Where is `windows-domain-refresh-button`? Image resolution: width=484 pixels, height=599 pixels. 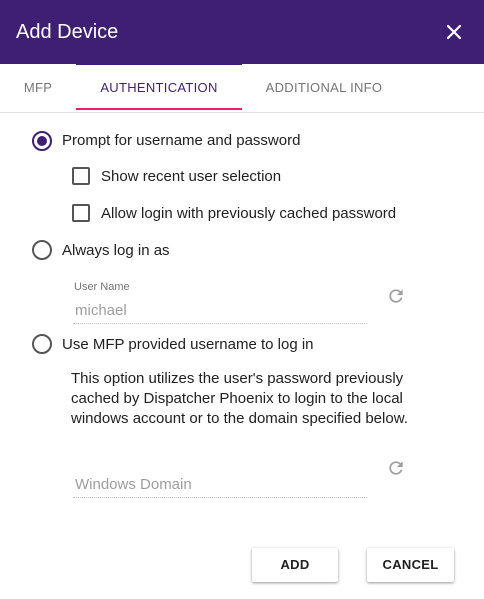 windows-domain-refresh-button is located at coordinates (396, 468).